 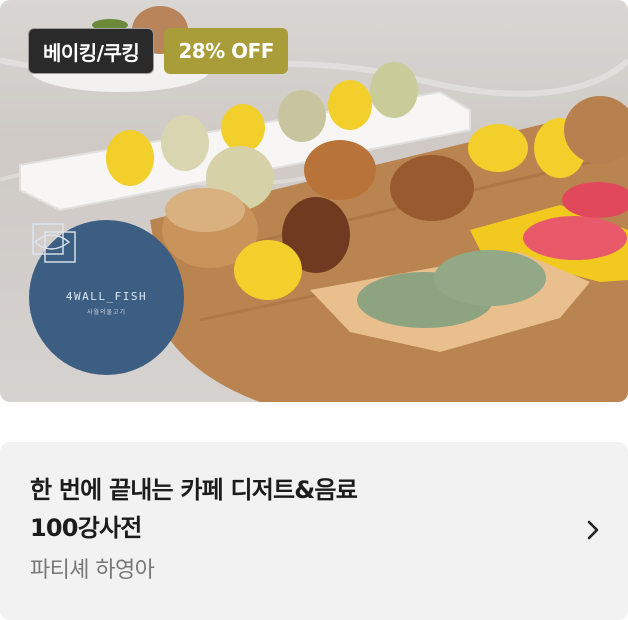 I want to click on discount-badge: 28% OFF, so click(x=226, y=51).